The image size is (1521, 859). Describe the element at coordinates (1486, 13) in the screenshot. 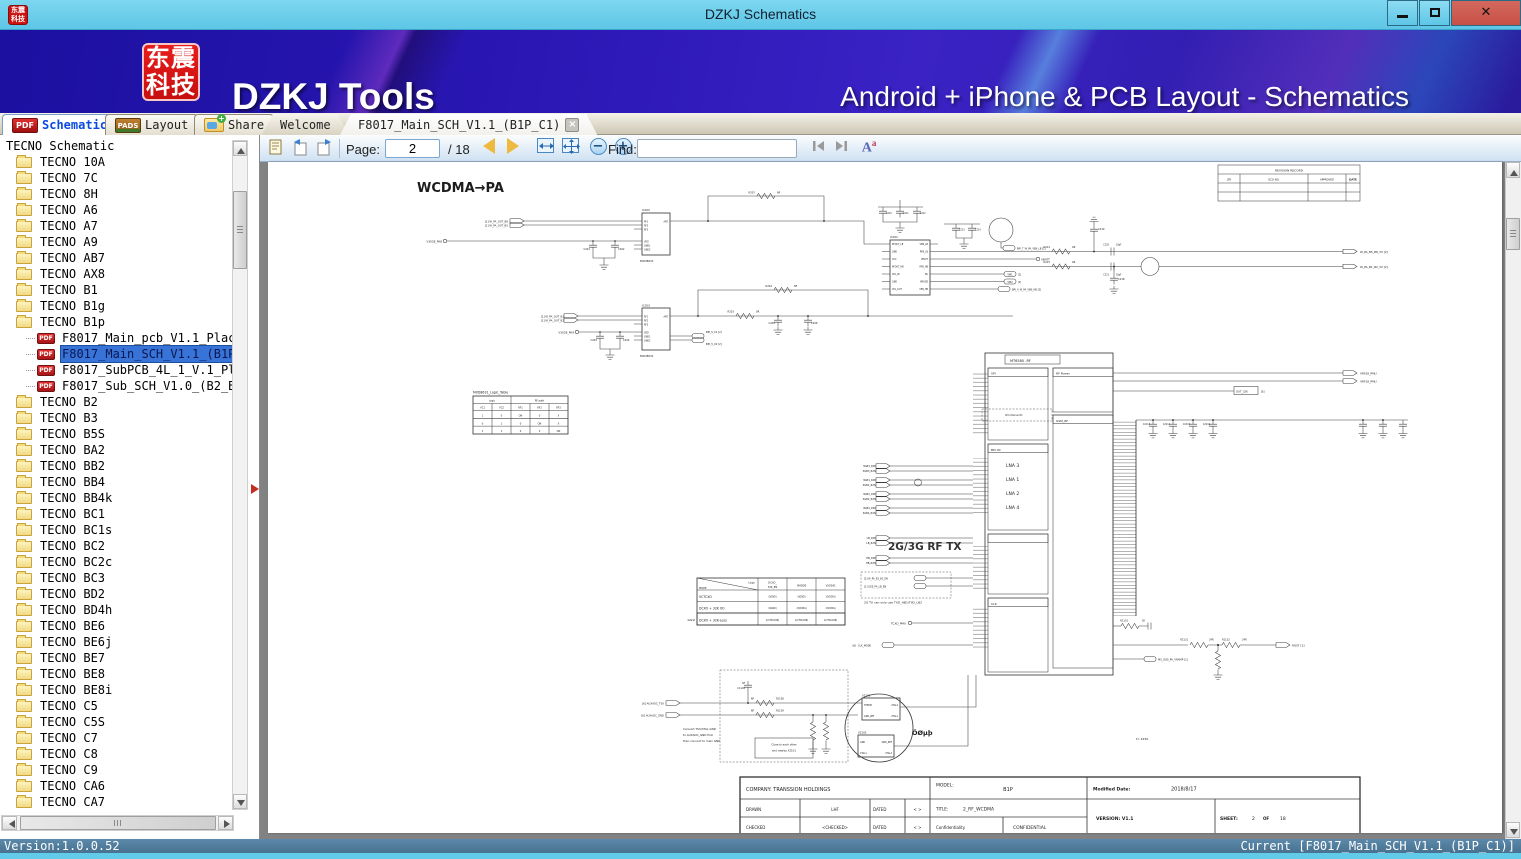

I see `close-button: ✕` at that location.